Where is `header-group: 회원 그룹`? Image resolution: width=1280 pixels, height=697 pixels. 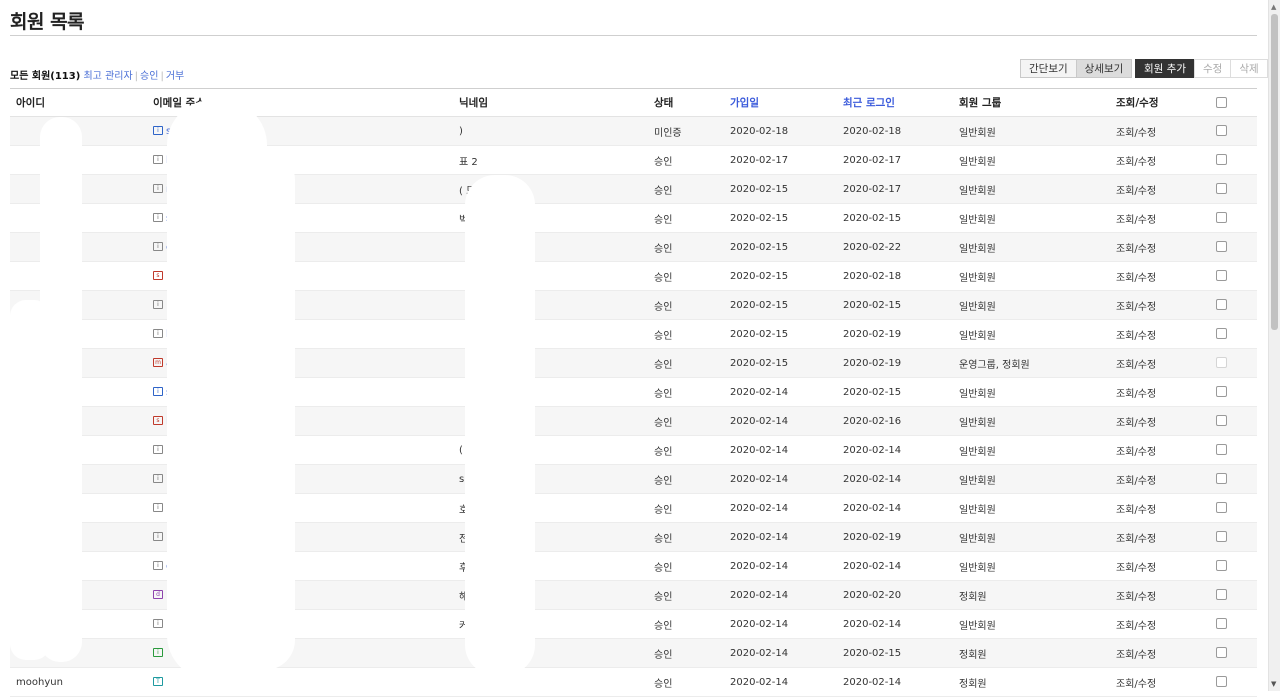 header-group: 회원 그룹 is located at coordinates (1031, 102).